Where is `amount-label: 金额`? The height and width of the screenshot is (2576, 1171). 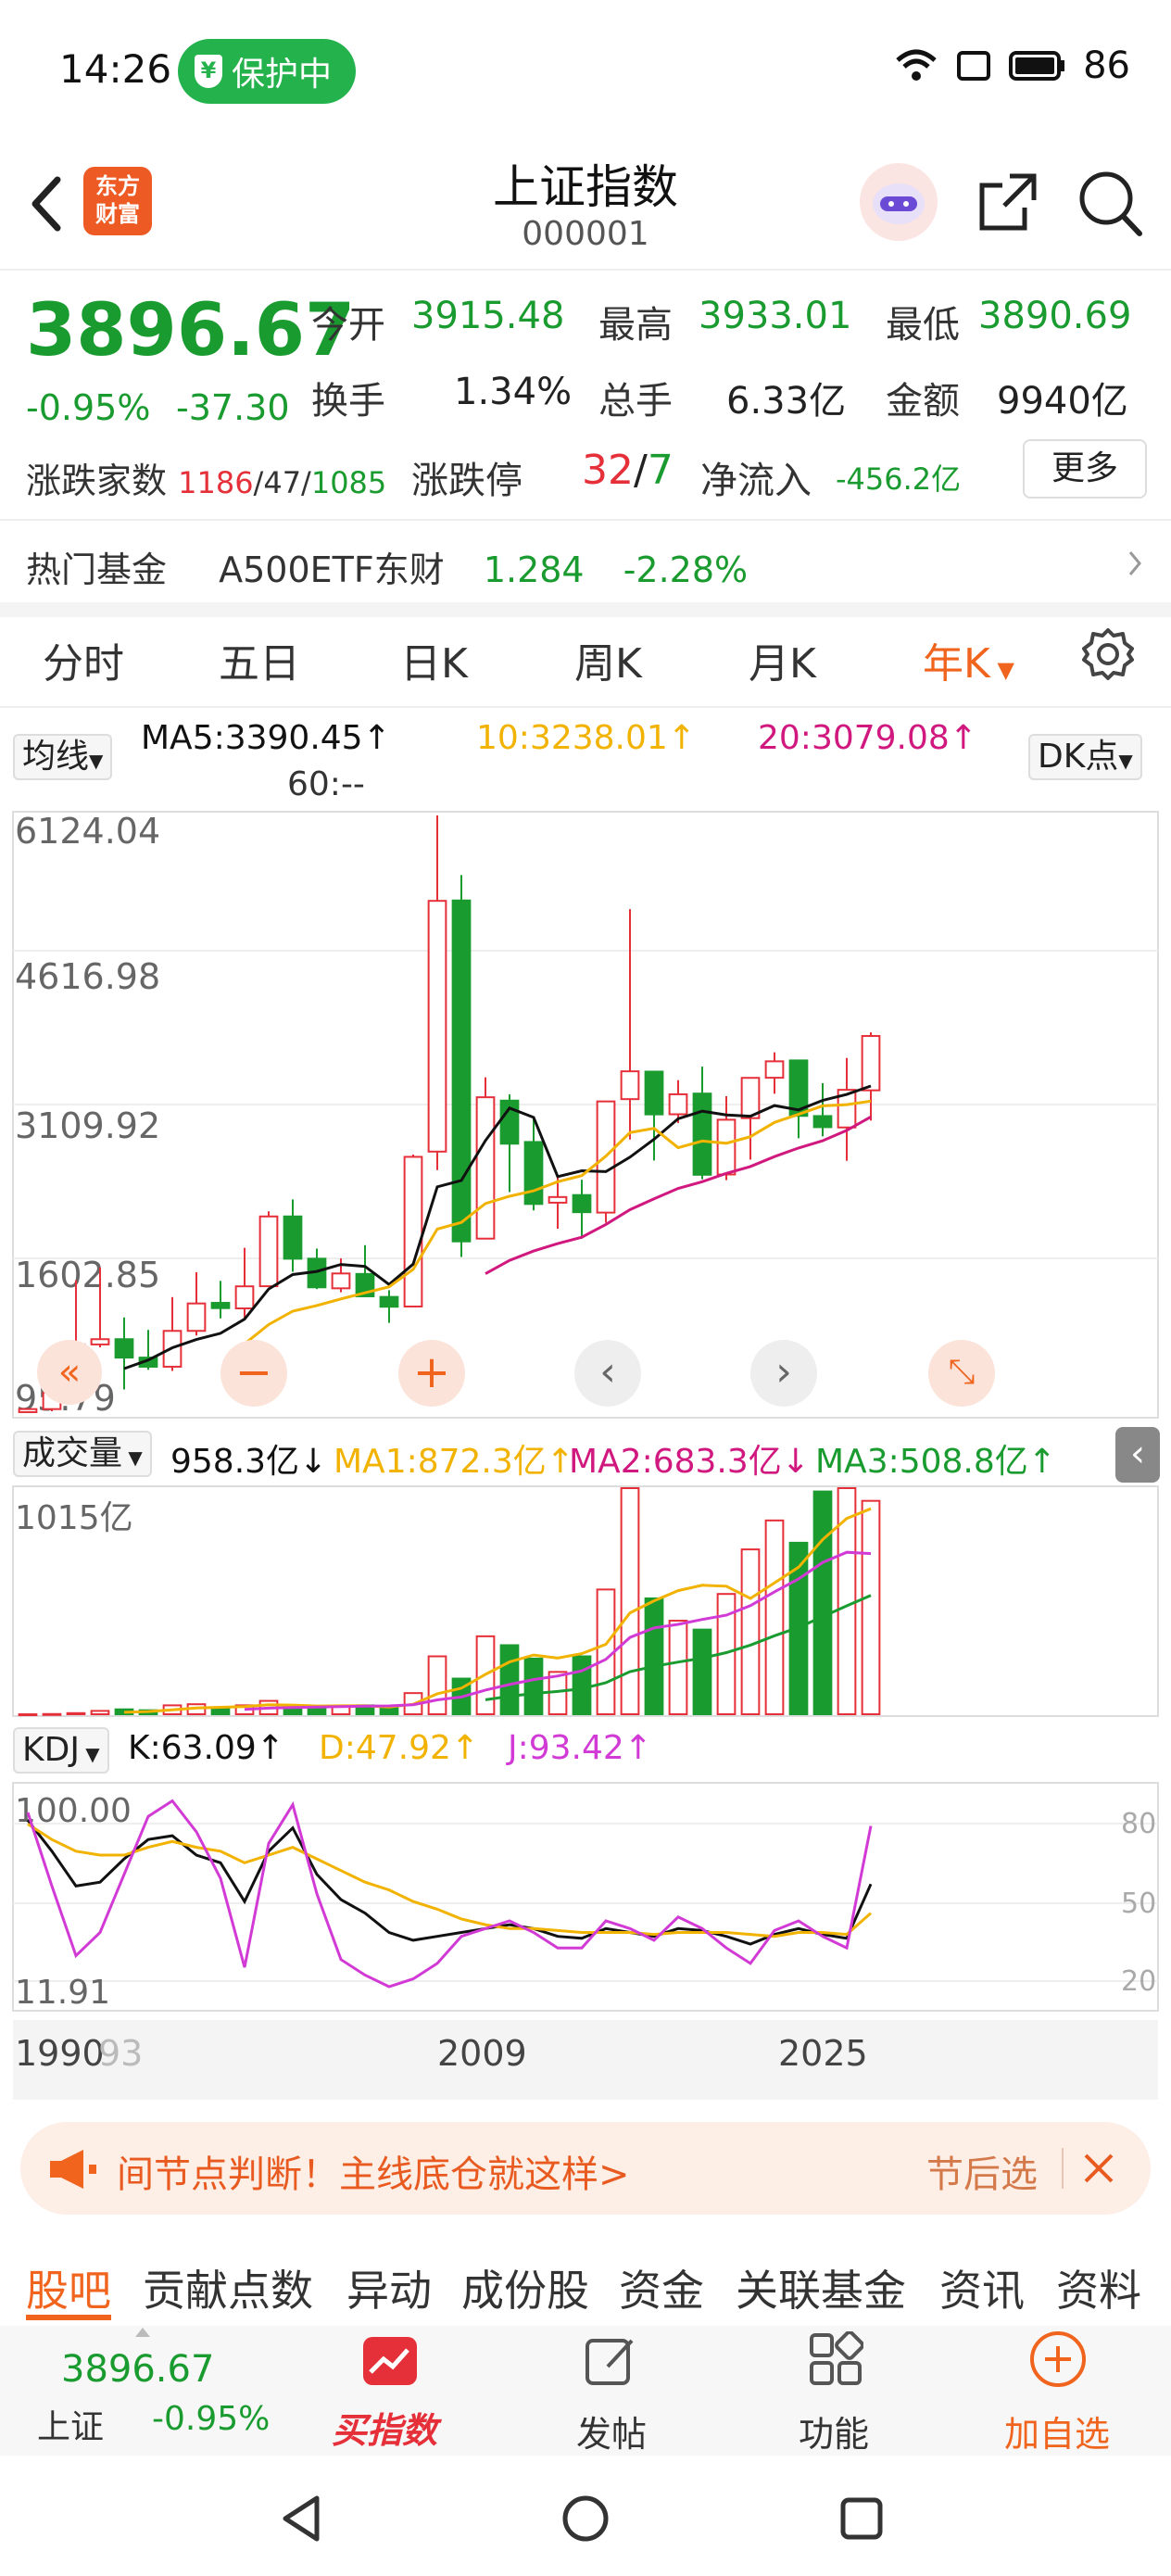 amount-label: 金额 is located at coordinates (923, 401).